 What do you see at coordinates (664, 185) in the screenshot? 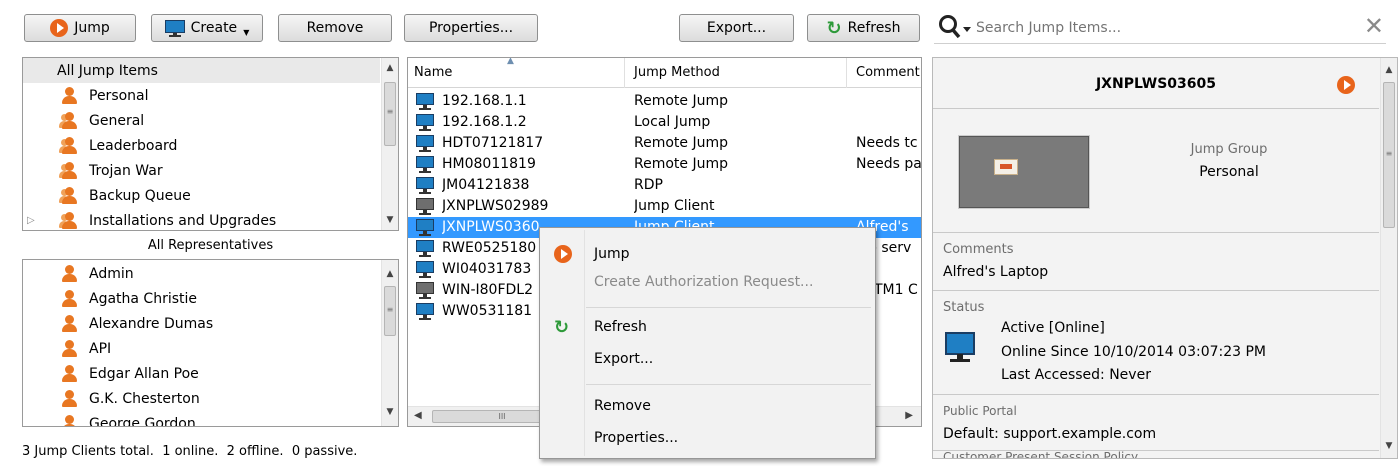
I see `table-row: JM04121838 RDP` at bounding box center [664, 185].